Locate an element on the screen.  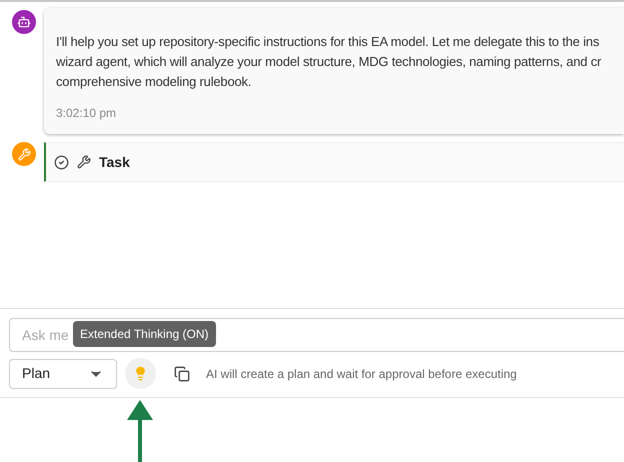
lightbulb-icon is located at coordinates (140, 373).